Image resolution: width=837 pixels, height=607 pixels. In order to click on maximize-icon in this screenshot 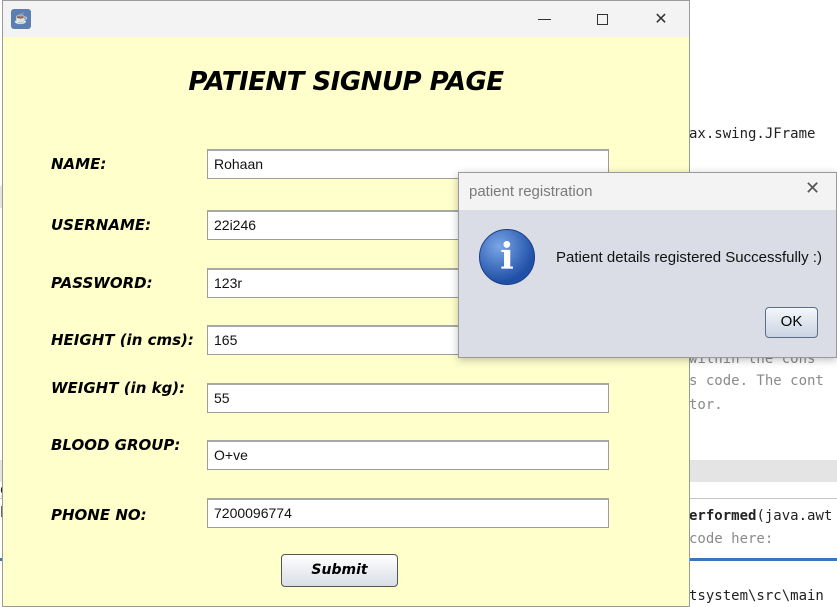, I will do `click(602, 19)`.